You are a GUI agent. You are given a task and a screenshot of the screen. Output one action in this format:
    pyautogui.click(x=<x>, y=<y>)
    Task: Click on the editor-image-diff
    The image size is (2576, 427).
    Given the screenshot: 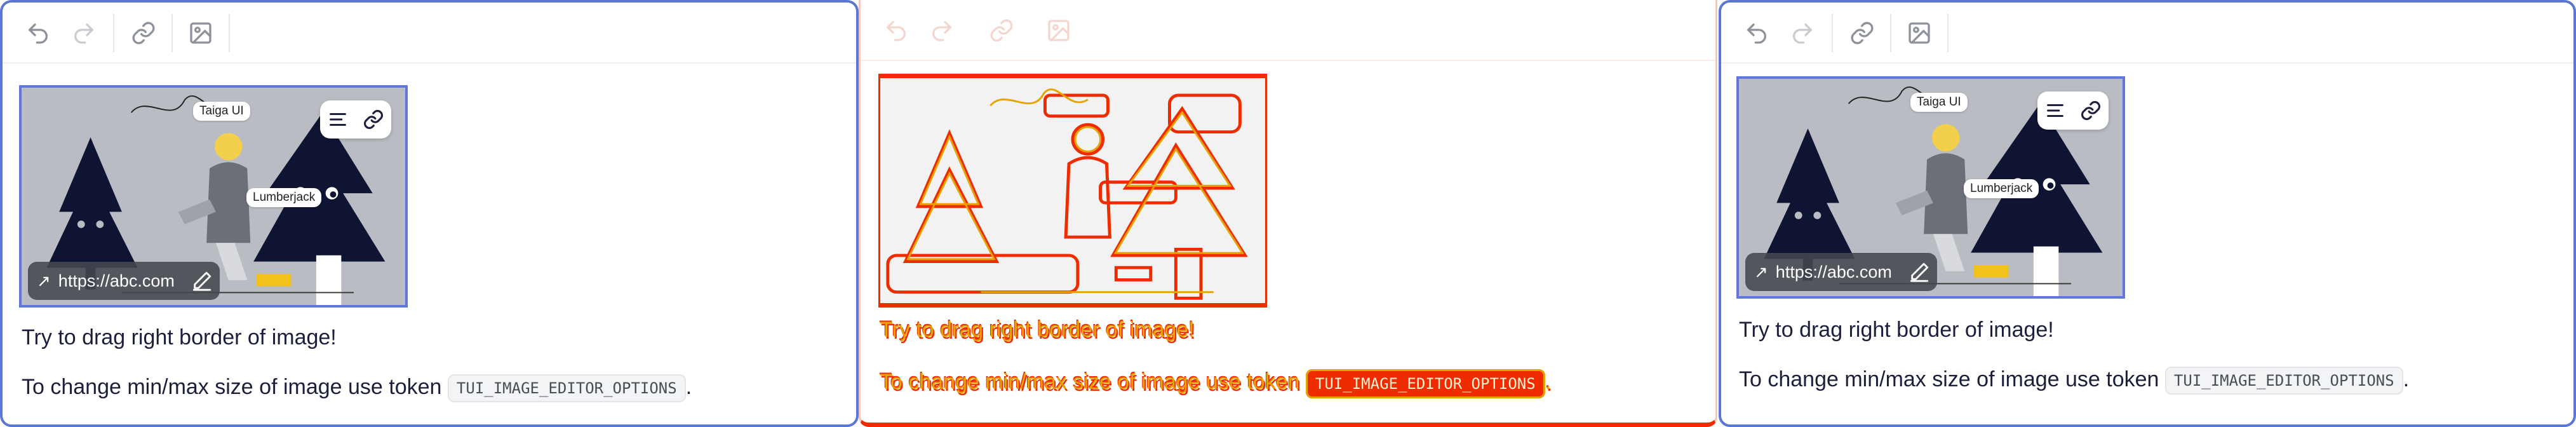 What is the action you would take?
    pyautogui.click(x=1072, y=191)
    